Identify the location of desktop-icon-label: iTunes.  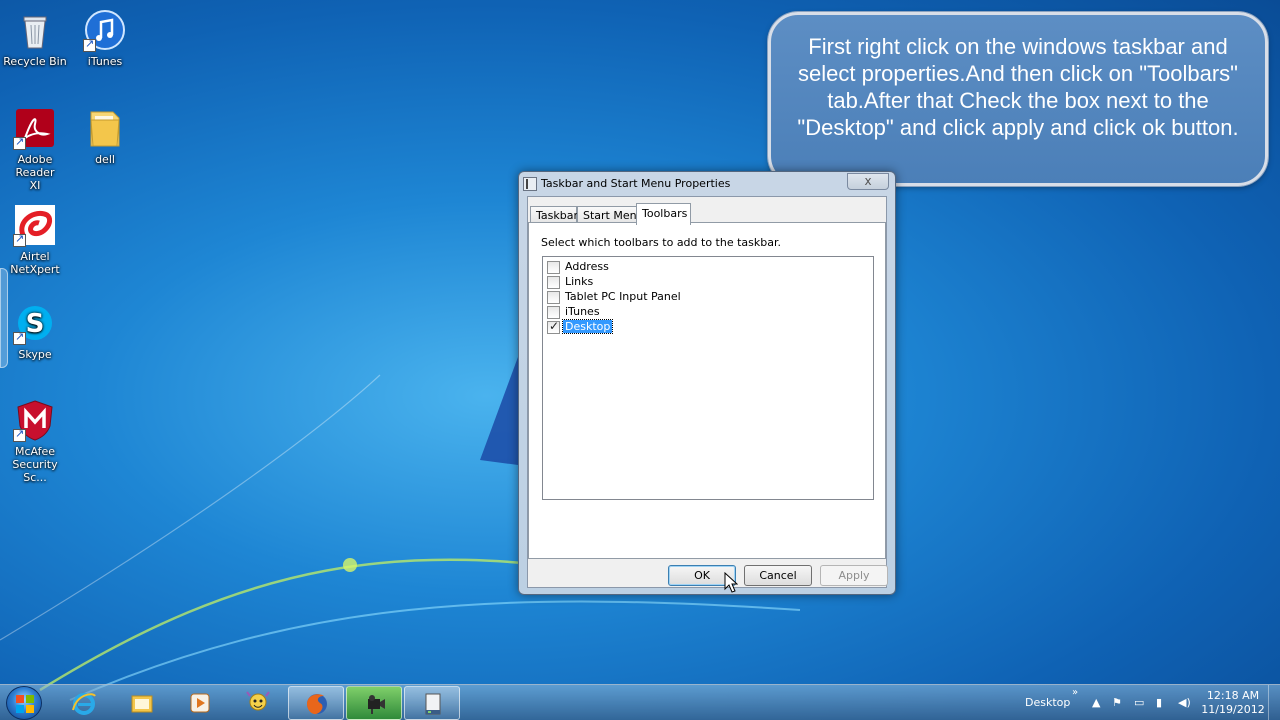
(105, 61).